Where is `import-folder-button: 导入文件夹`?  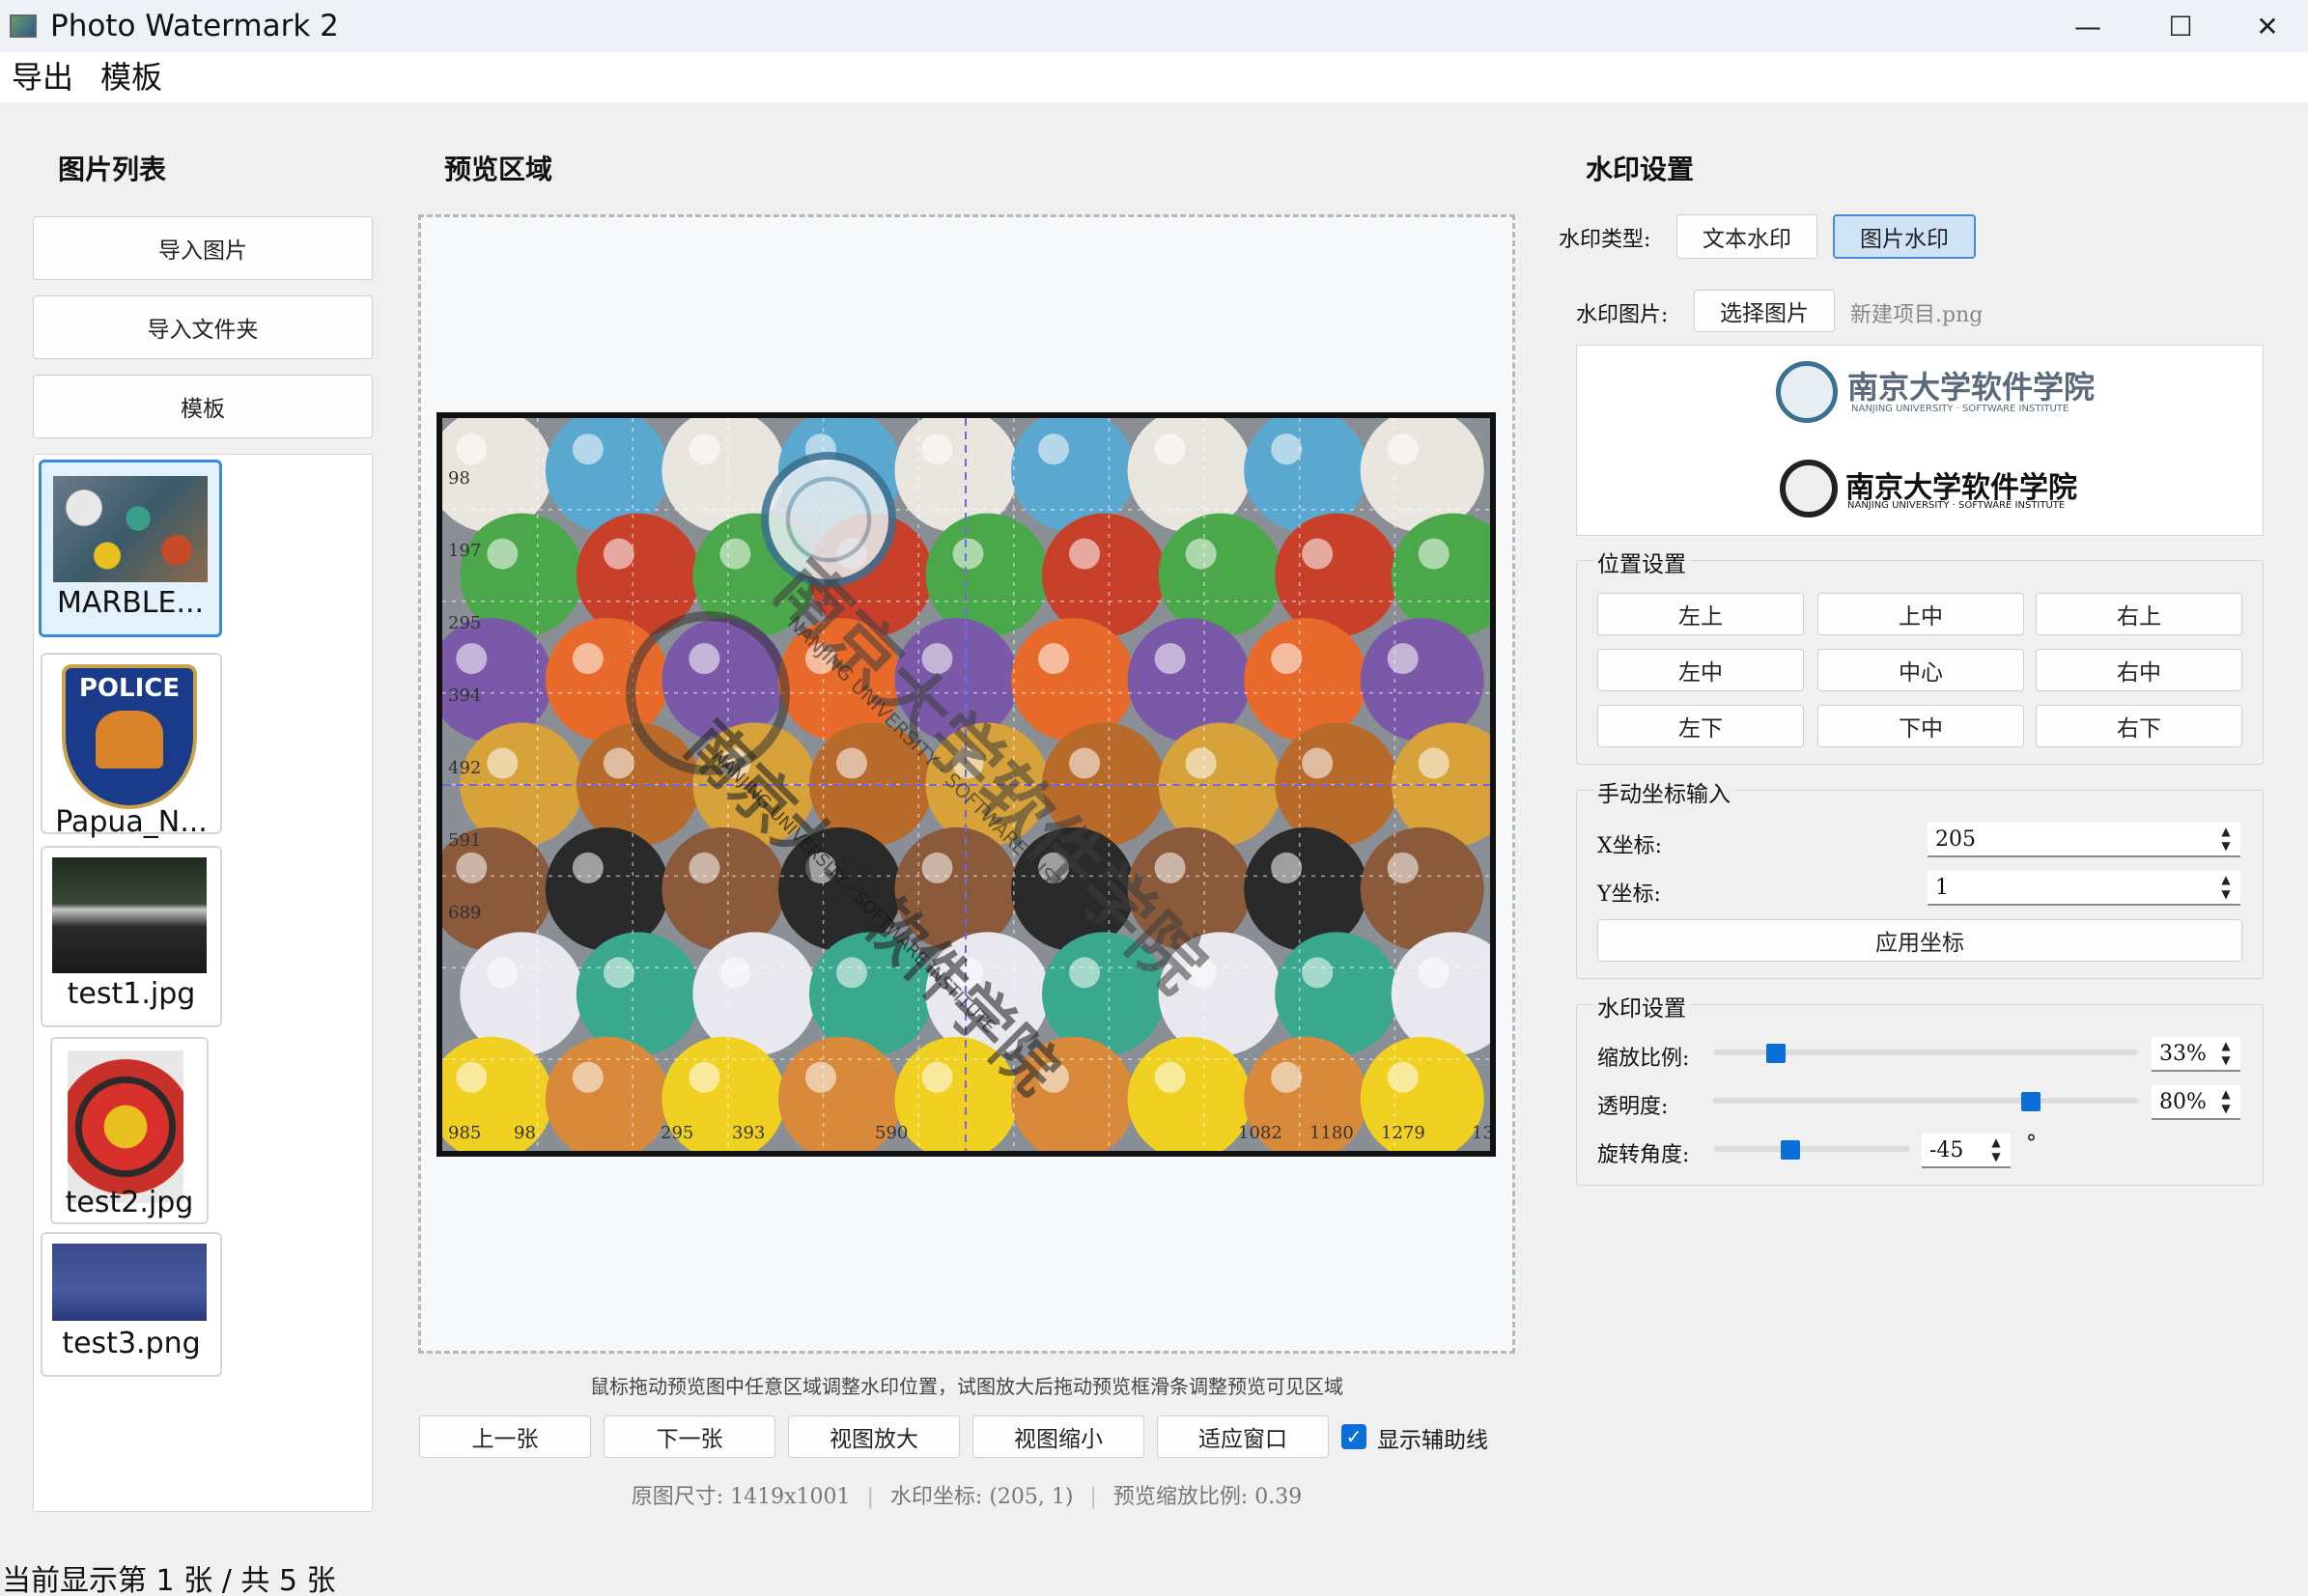 import-folder-button: 导入文件夹 is located at coordinates (203, 327).